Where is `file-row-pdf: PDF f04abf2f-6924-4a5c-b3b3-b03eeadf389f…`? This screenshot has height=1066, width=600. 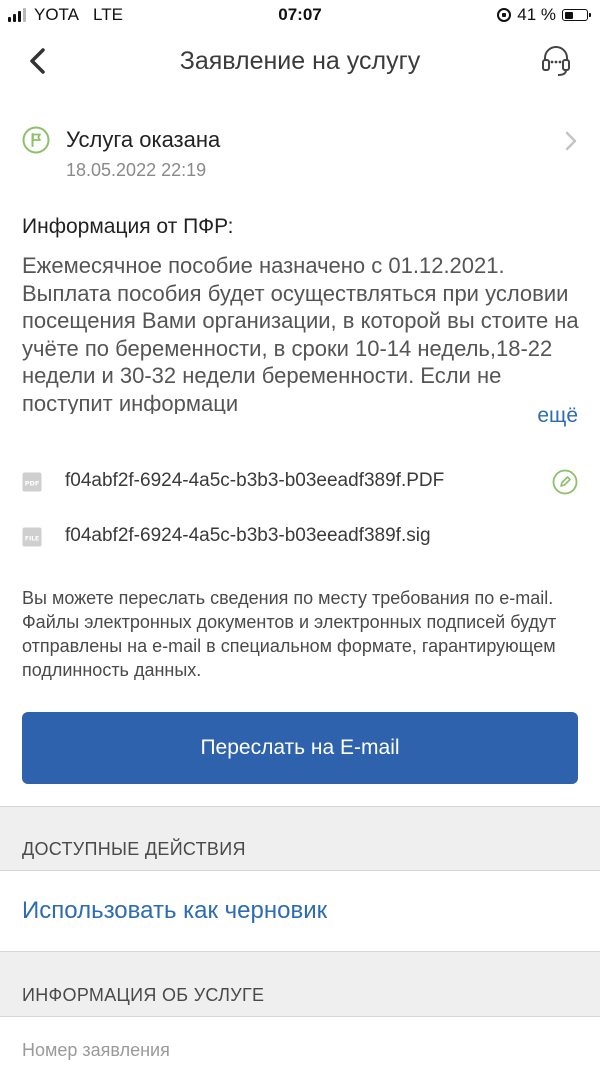 file-row-pdf: PDF f04abf2f-6924-4a5c-b3b3-b03eeadf389f… is located at coordinates (300, 482).